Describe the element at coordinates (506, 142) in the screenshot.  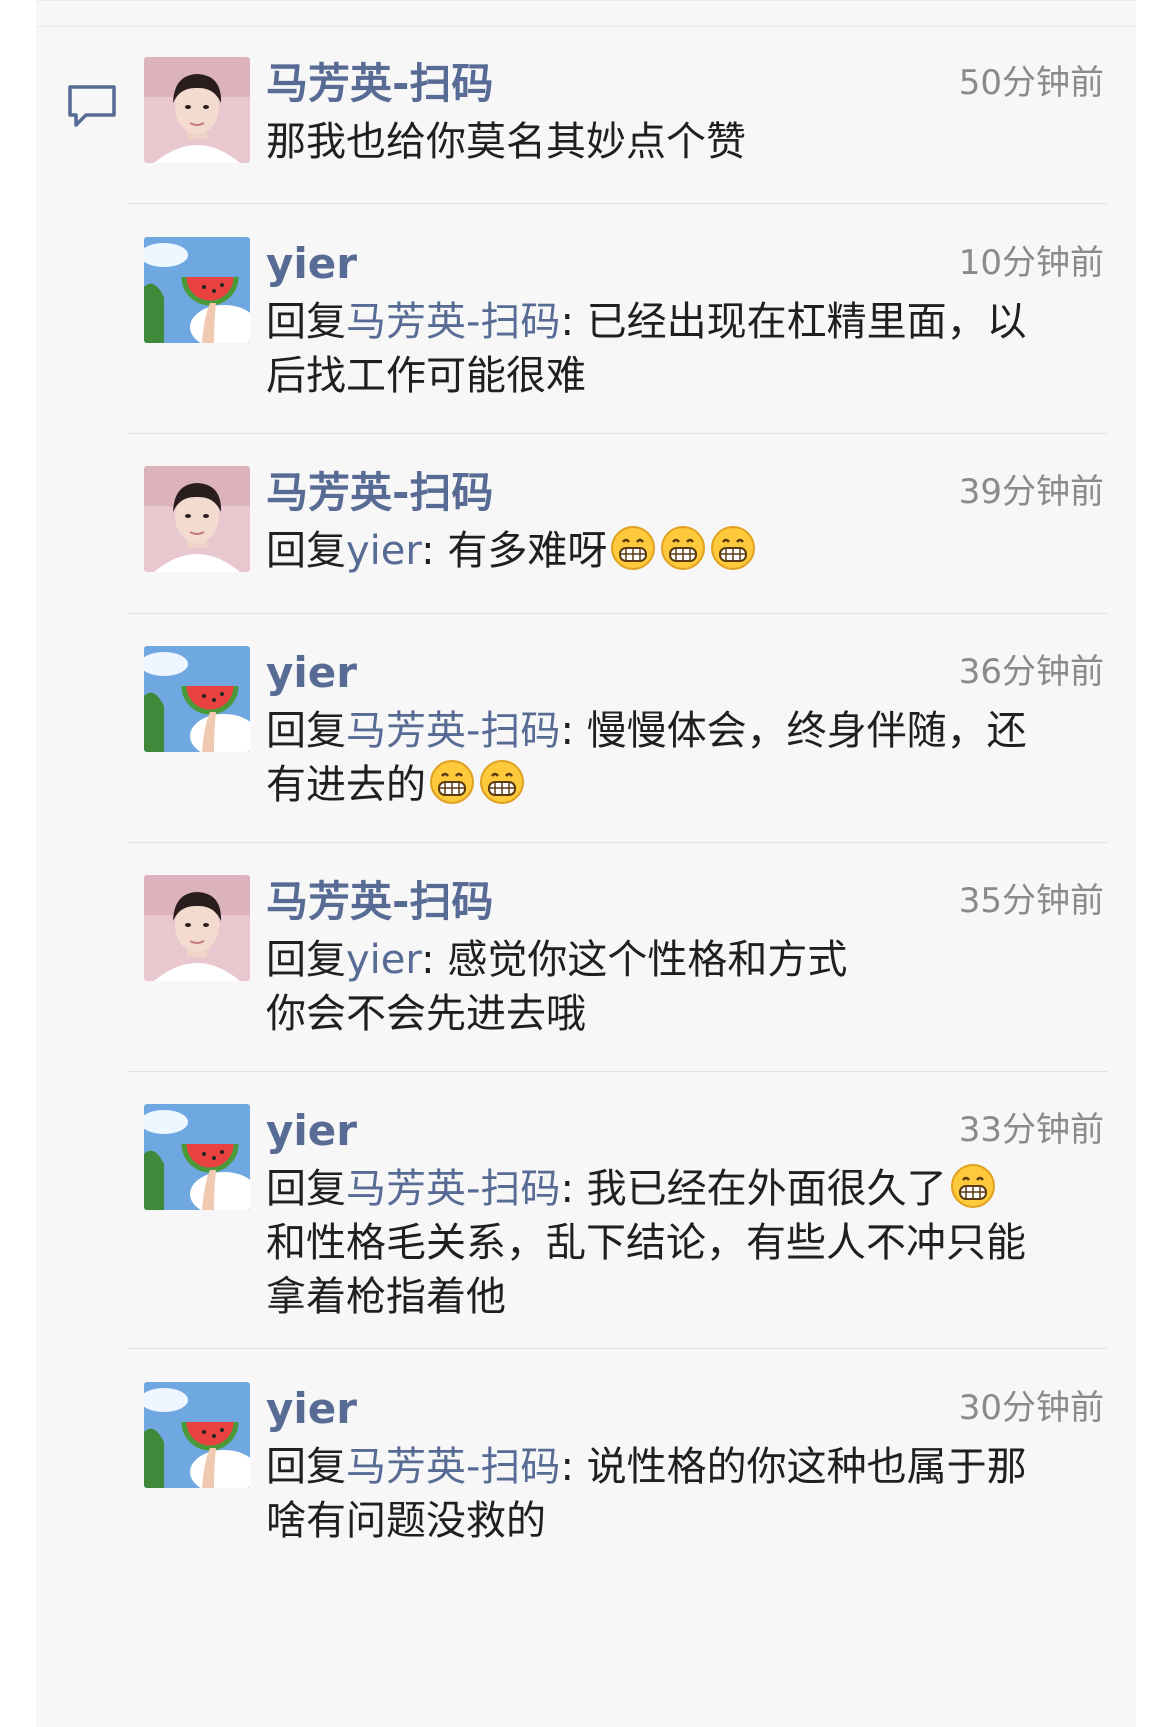
I see `comment-line: 那我也给你莫名其妙点个赞` at that location.